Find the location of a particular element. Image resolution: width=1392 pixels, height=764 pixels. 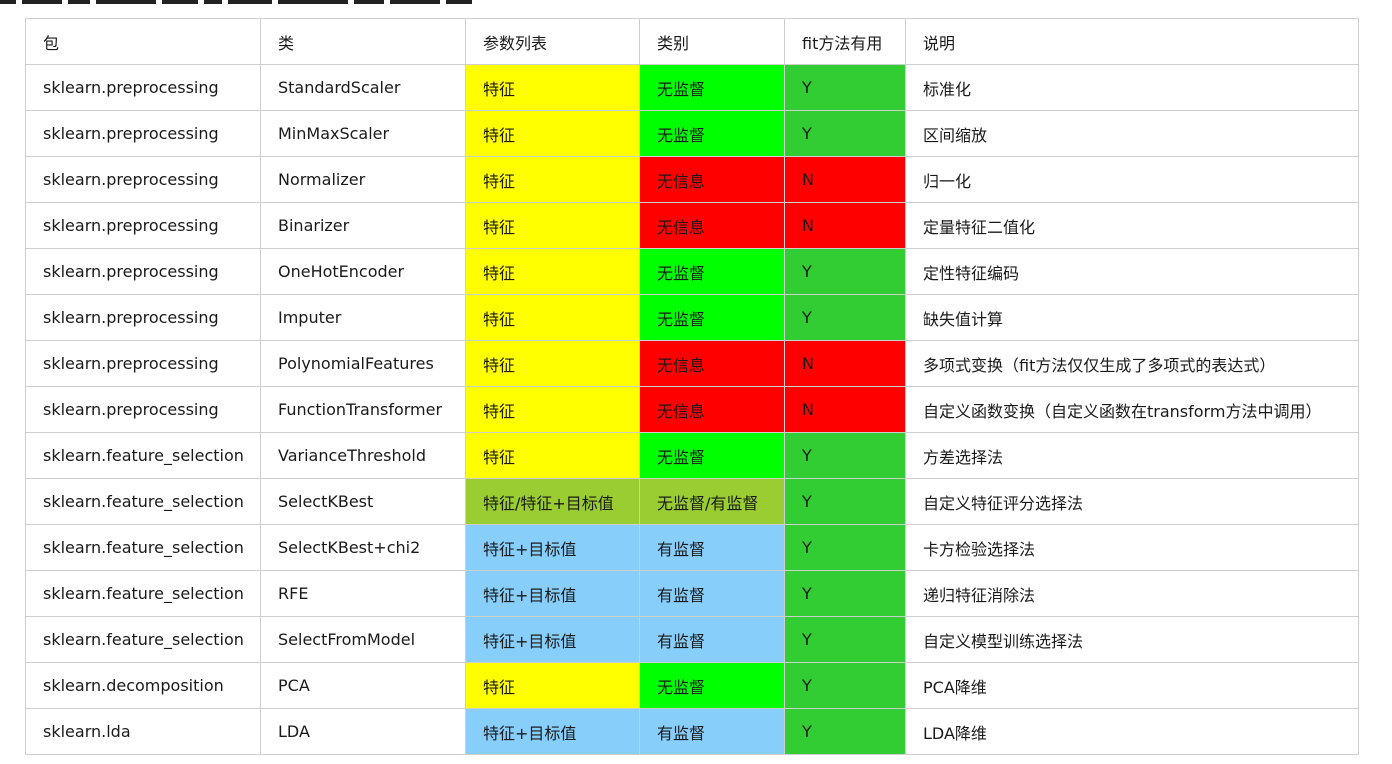

header-desc: 说明 is located at coordinates (1132, 41).